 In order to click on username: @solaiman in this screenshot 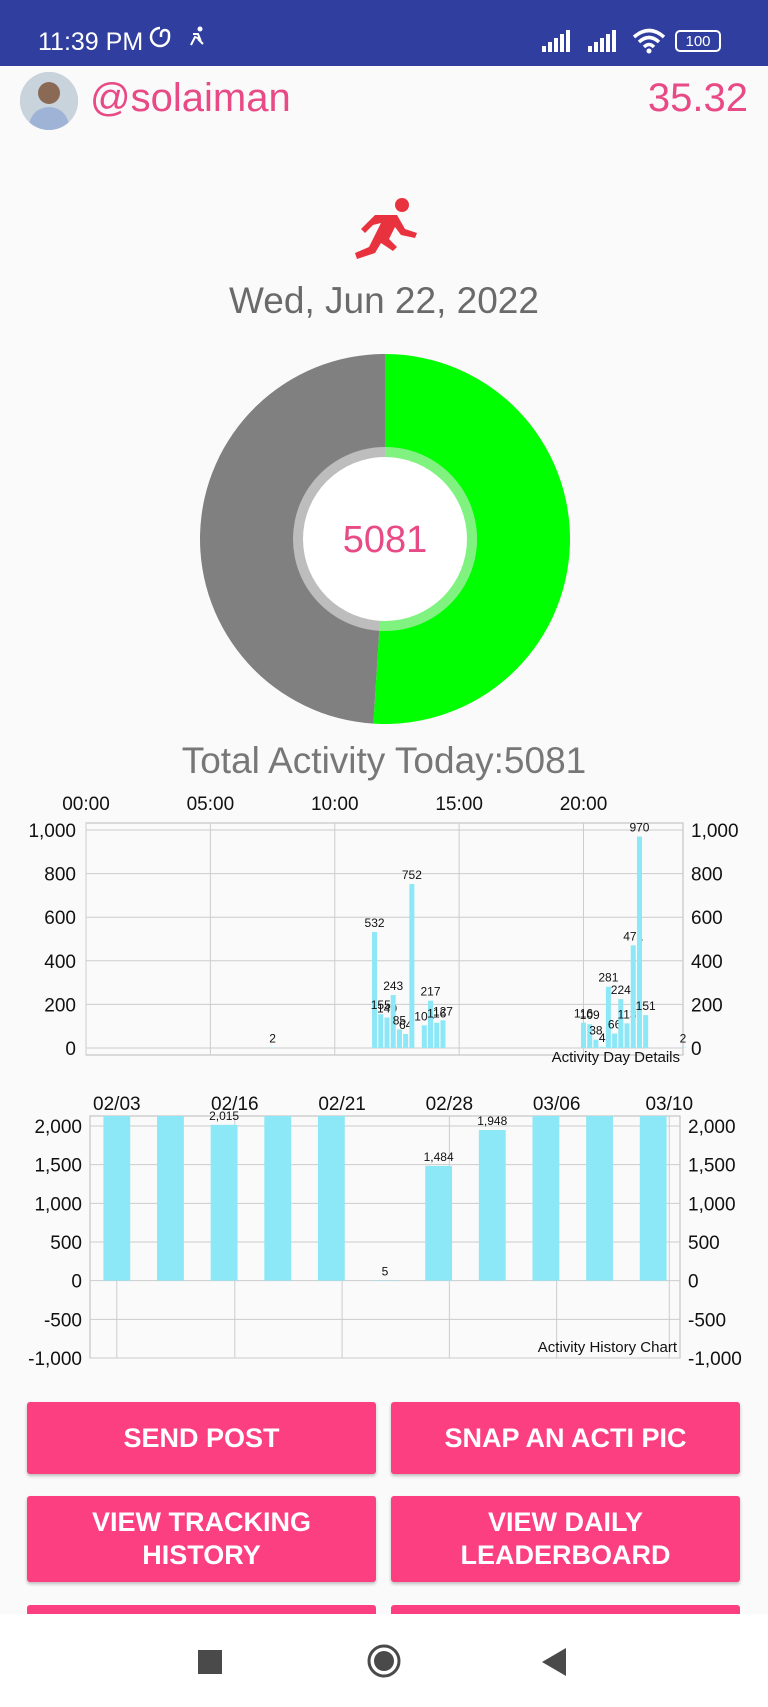, I will do `click(190, 98)`.